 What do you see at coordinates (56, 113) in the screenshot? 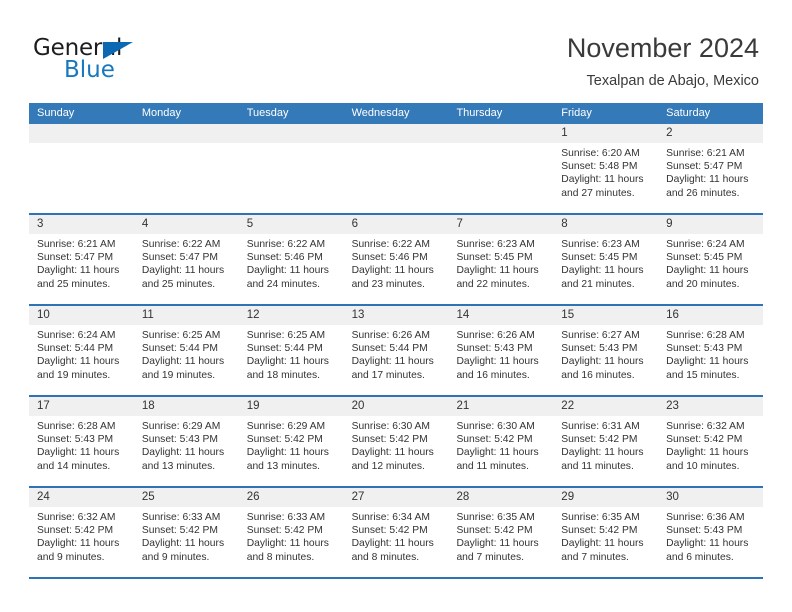
I see `weekday-header-sunday: Sunday` at bounding box center [56, 113].